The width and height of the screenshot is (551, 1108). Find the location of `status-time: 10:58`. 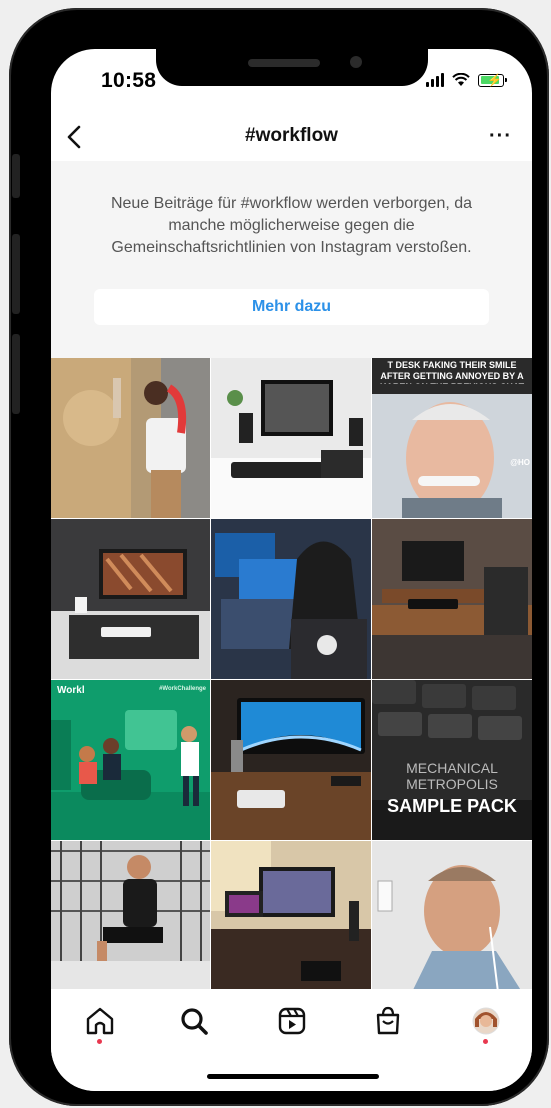

status-time: 10:58 is located at coordinates (129, 80).